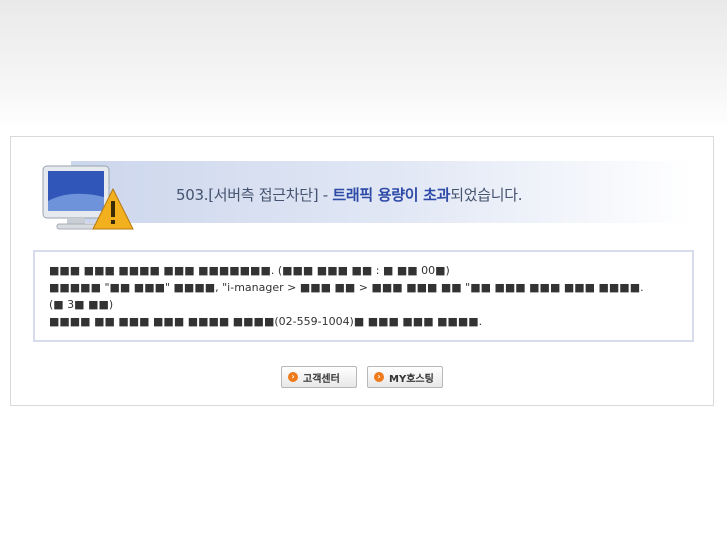 The height and width of the screenshot is (545, 727). I want to click on error-code: 503., so click(192, 195).